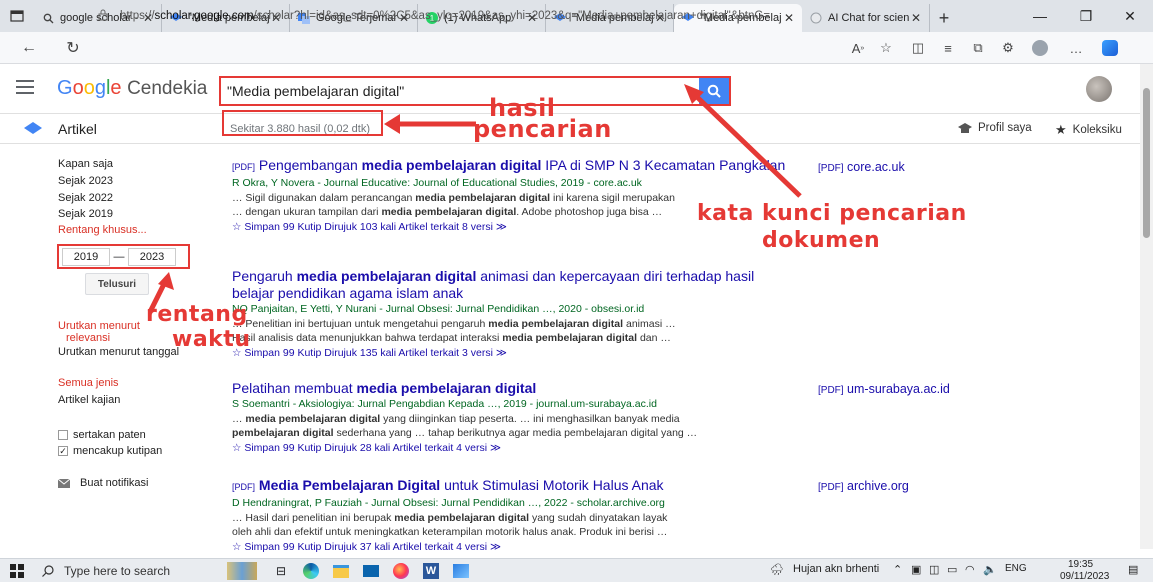  I want to click on weather-text: Hujan akn brhenti, so click(836, 569).